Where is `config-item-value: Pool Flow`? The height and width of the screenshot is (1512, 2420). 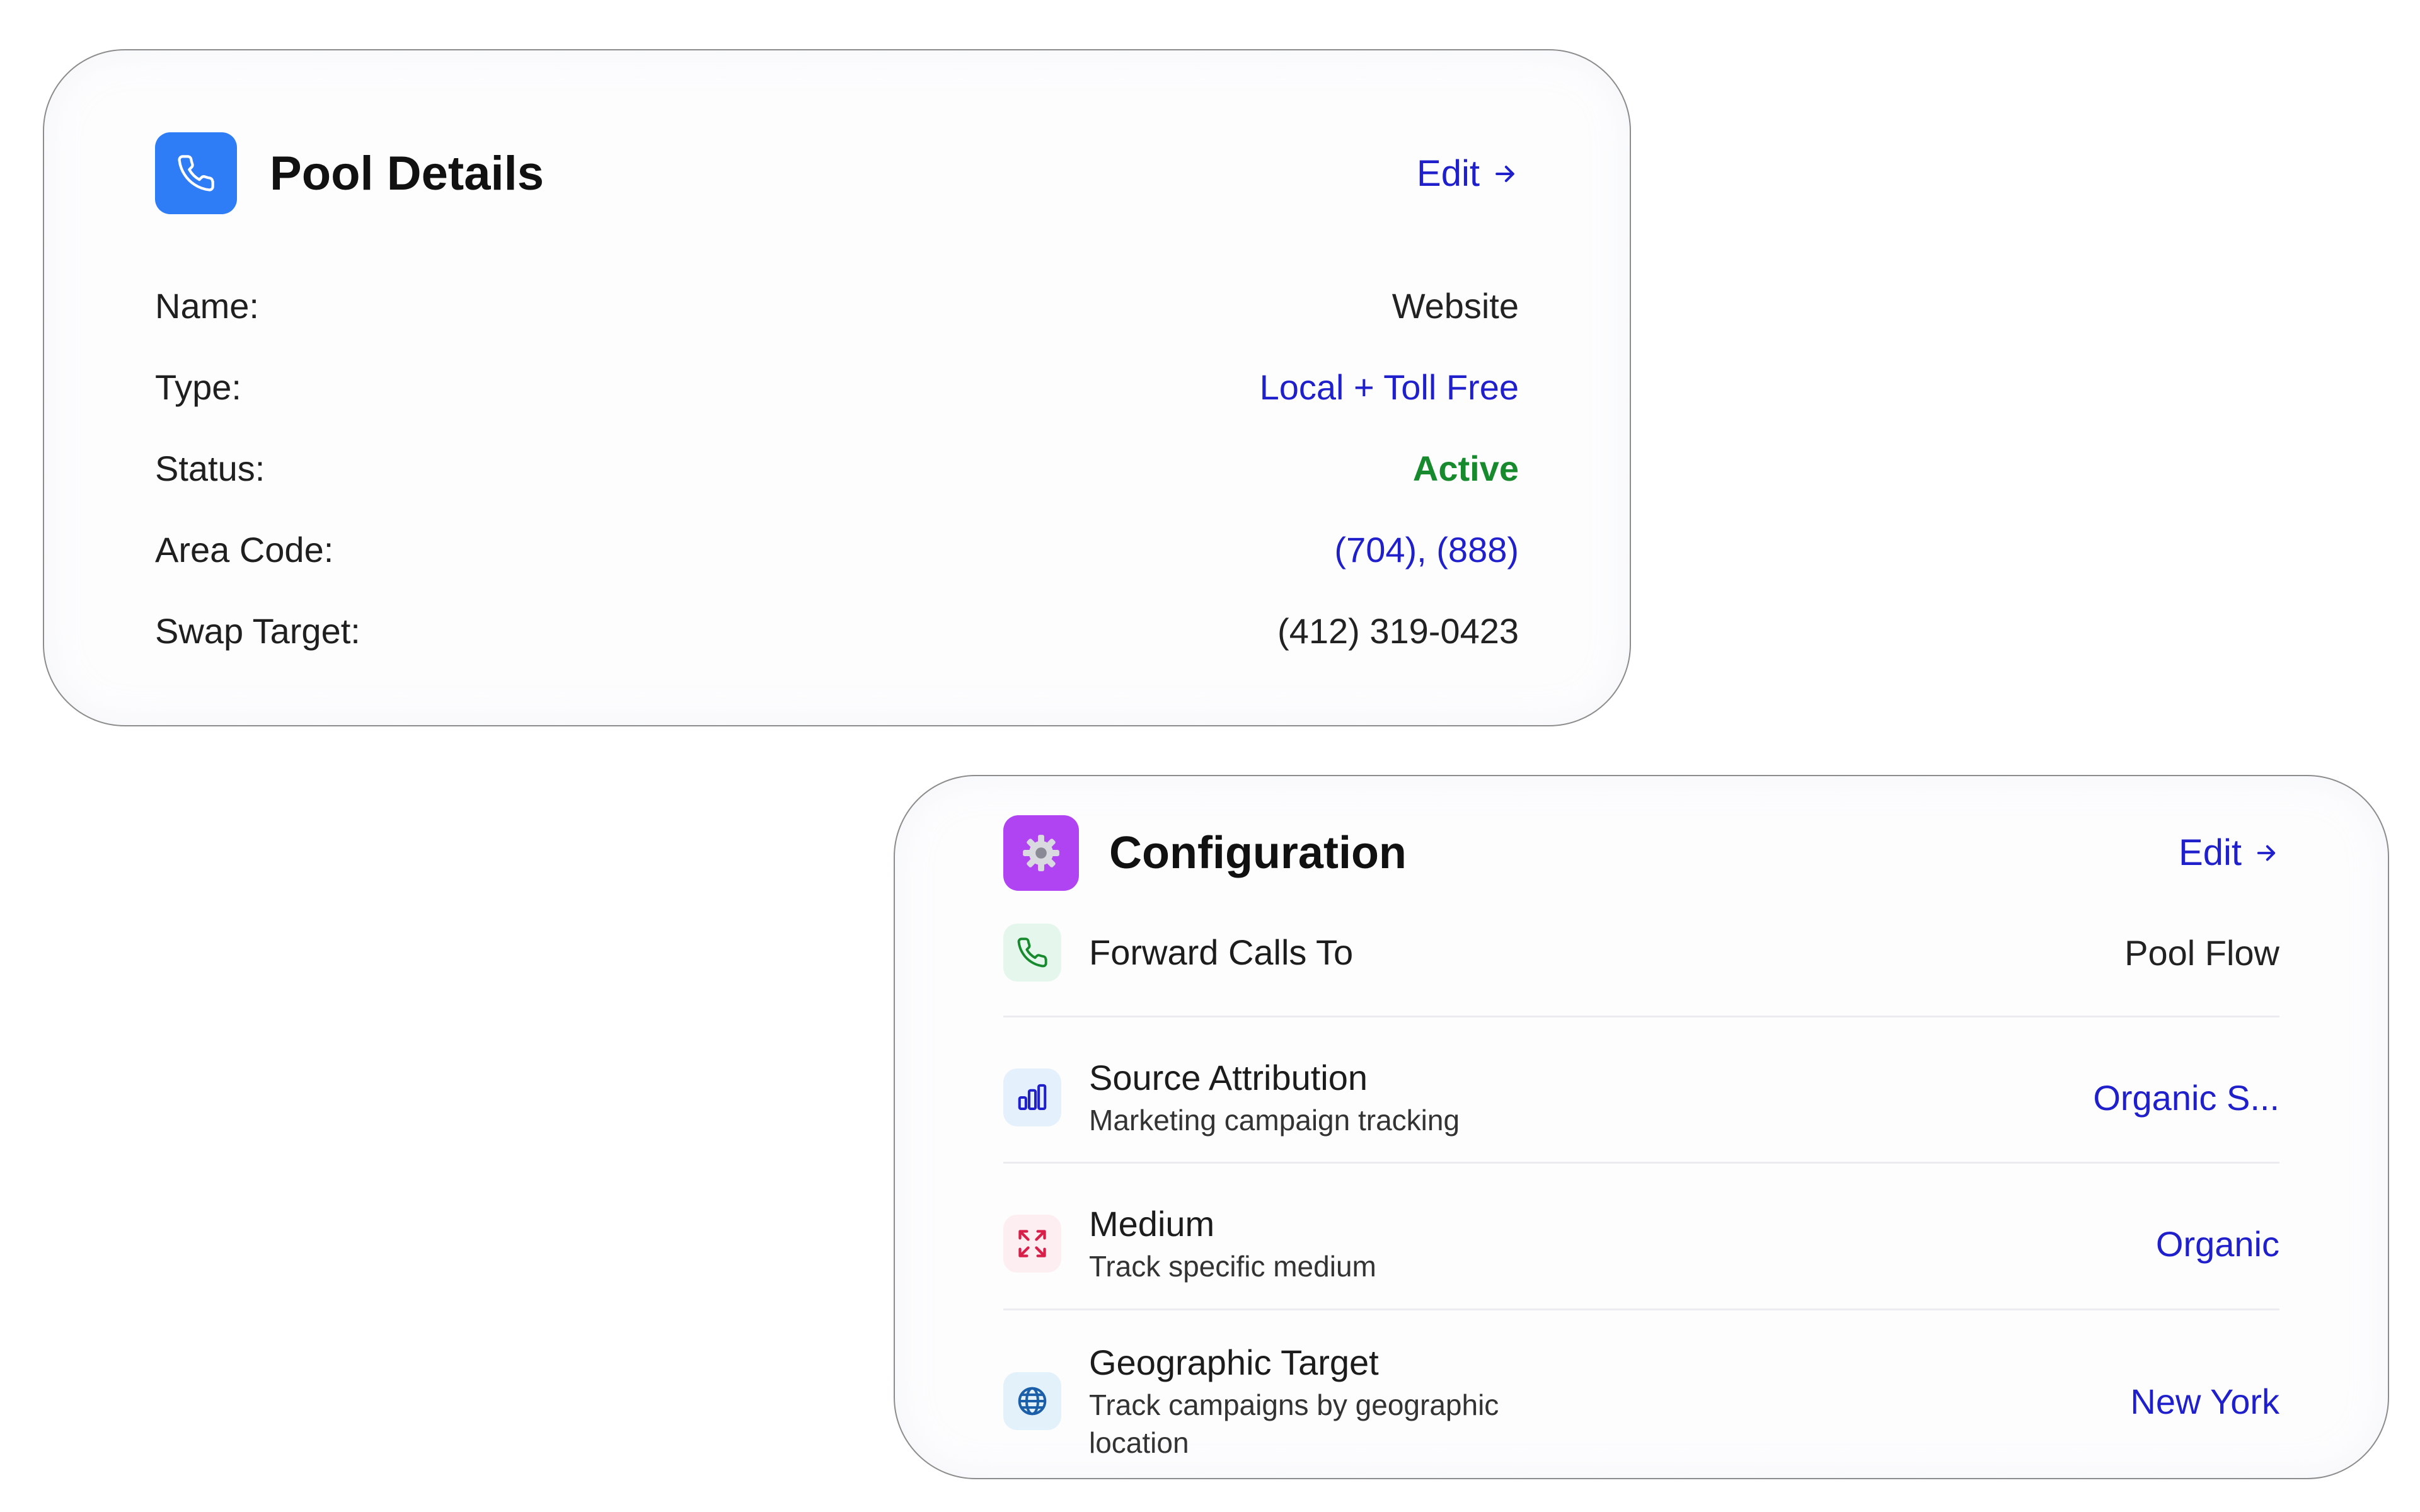 config-item-value: Pool Flow is located at coordinates (2201, 952).